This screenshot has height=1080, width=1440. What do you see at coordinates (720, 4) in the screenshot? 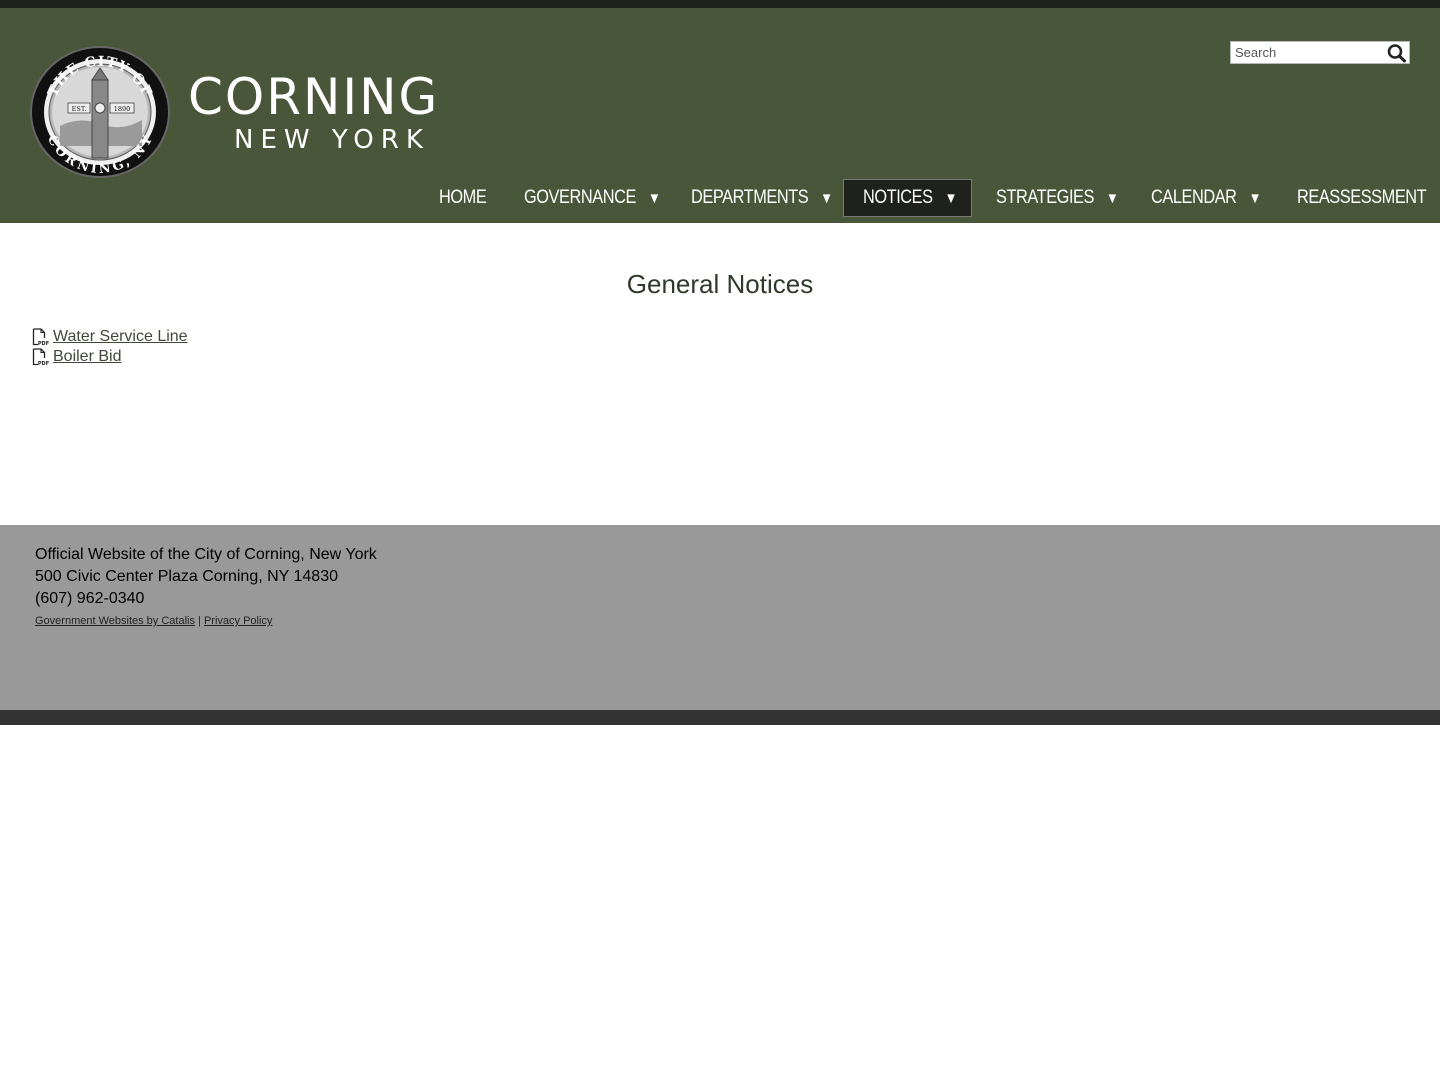
I see `top-bar` at bounding box center [720, 4].